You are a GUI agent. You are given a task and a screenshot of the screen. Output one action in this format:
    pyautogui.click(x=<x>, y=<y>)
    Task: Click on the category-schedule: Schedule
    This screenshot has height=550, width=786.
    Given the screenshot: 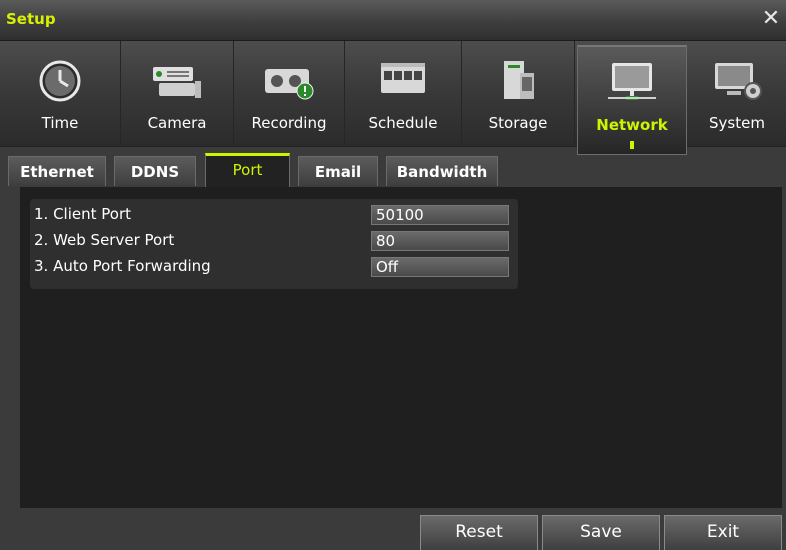 What is the action you would take?
    pyautogui.click(x=403, y=93)
    